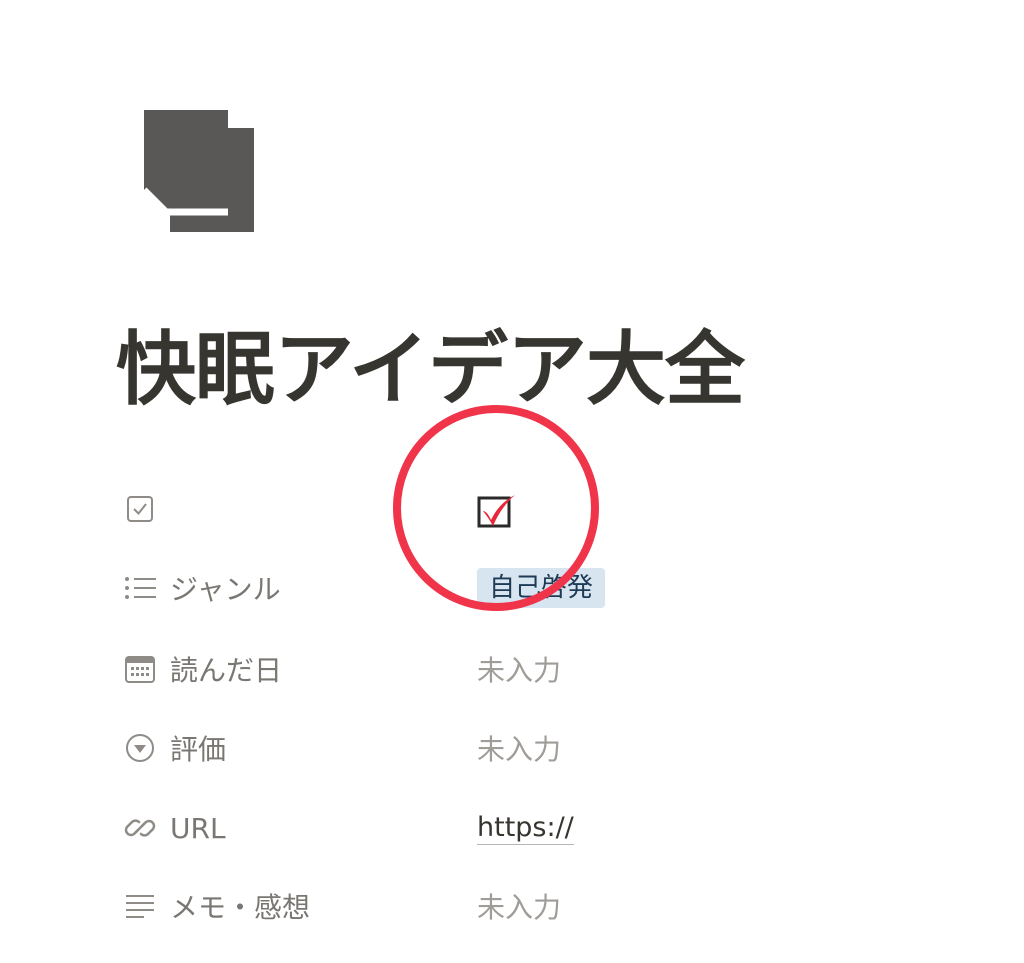 The height and width of the screenshot is (963, 1024). I want to click on property-label: ジャンル, so click(225, 589).